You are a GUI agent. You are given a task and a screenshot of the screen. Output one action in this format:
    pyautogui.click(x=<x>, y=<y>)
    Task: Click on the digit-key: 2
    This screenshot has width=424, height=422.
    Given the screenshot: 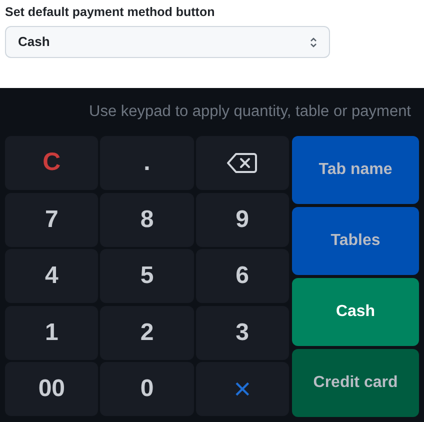 What is the action you would take?
    pyautogui.click(x=147, y=333)
    